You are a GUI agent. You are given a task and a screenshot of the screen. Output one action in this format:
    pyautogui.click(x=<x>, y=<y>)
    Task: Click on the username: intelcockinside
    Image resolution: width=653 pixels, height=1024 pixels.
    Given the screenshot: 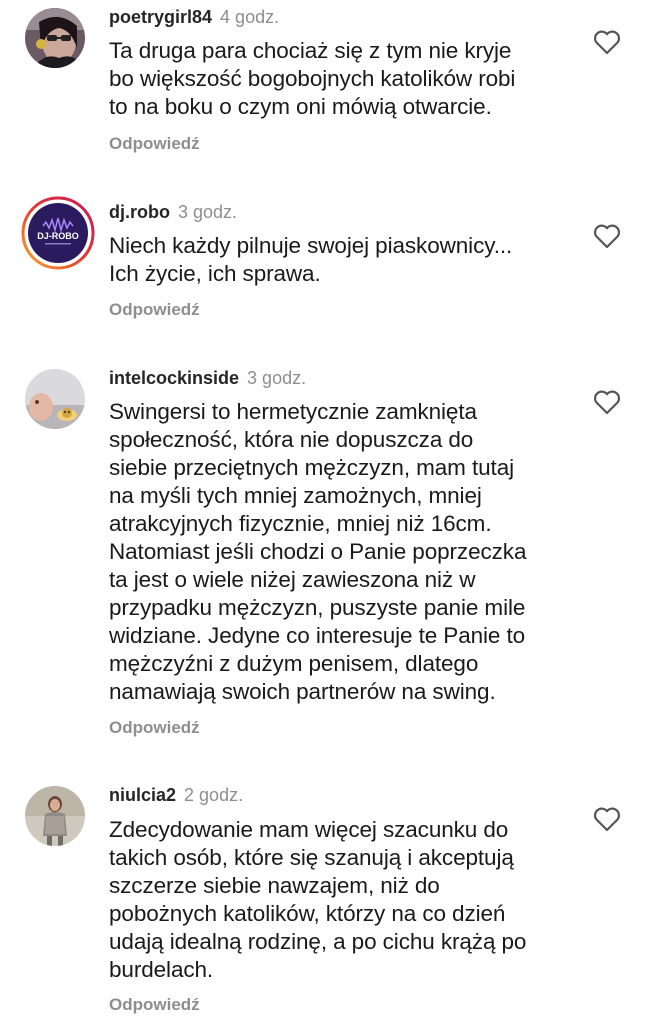 What is the action you would take?
    pyautogui.click(x=174, y=378)
    